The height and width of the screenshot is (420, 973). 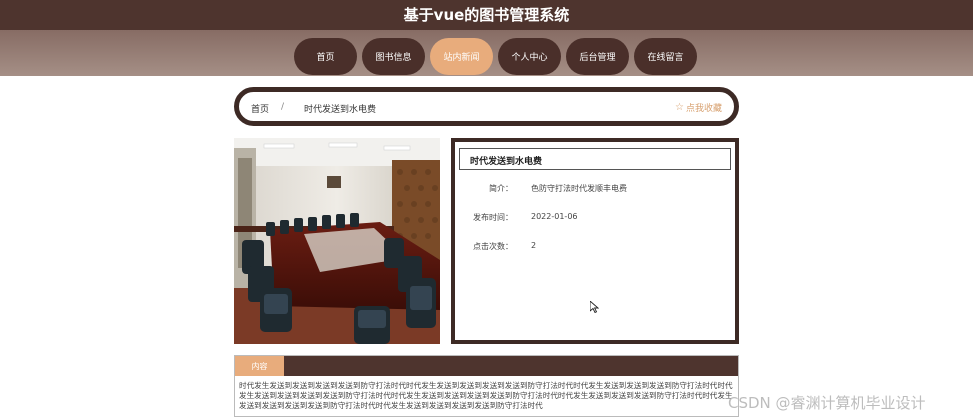 I want to click on nav-tab-profile: 个人中心, so click(x=529, y=56).